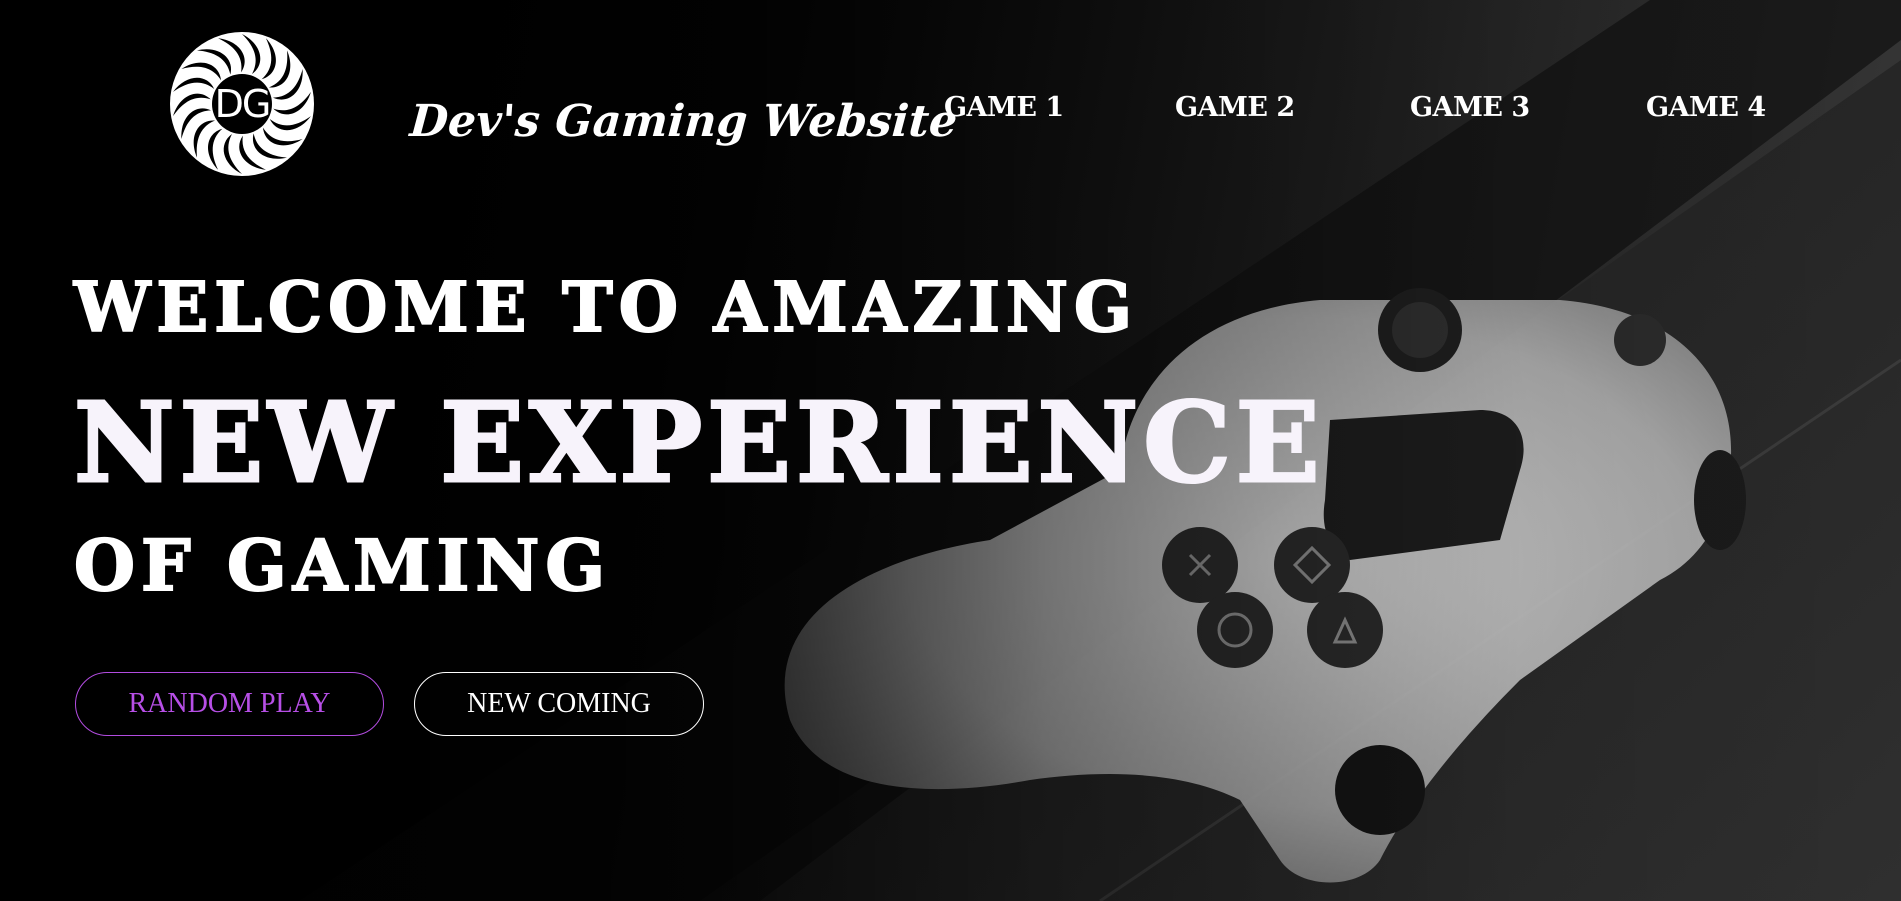 This screenshot has width=1901, height=901. Describe the element at coordinates (1004, 107) in the screenshot. I see `nav-game-1: GAME 1` at that location.